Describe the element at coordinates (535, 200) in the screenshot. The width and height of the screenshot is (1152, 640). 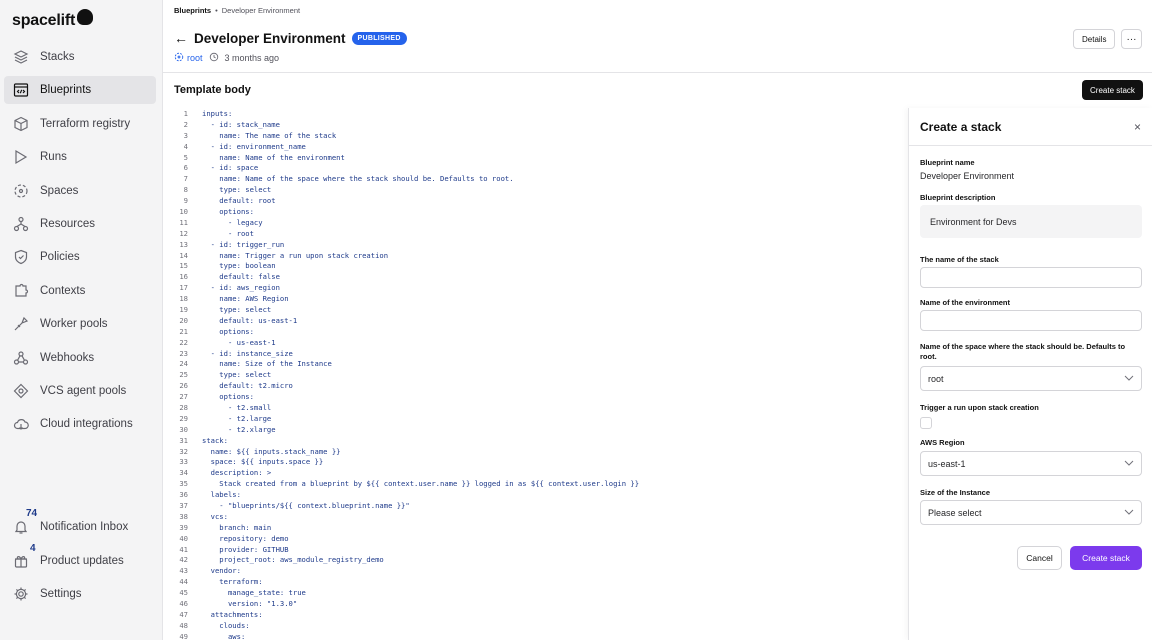
I see `code-line: 9 default: root` at that location.